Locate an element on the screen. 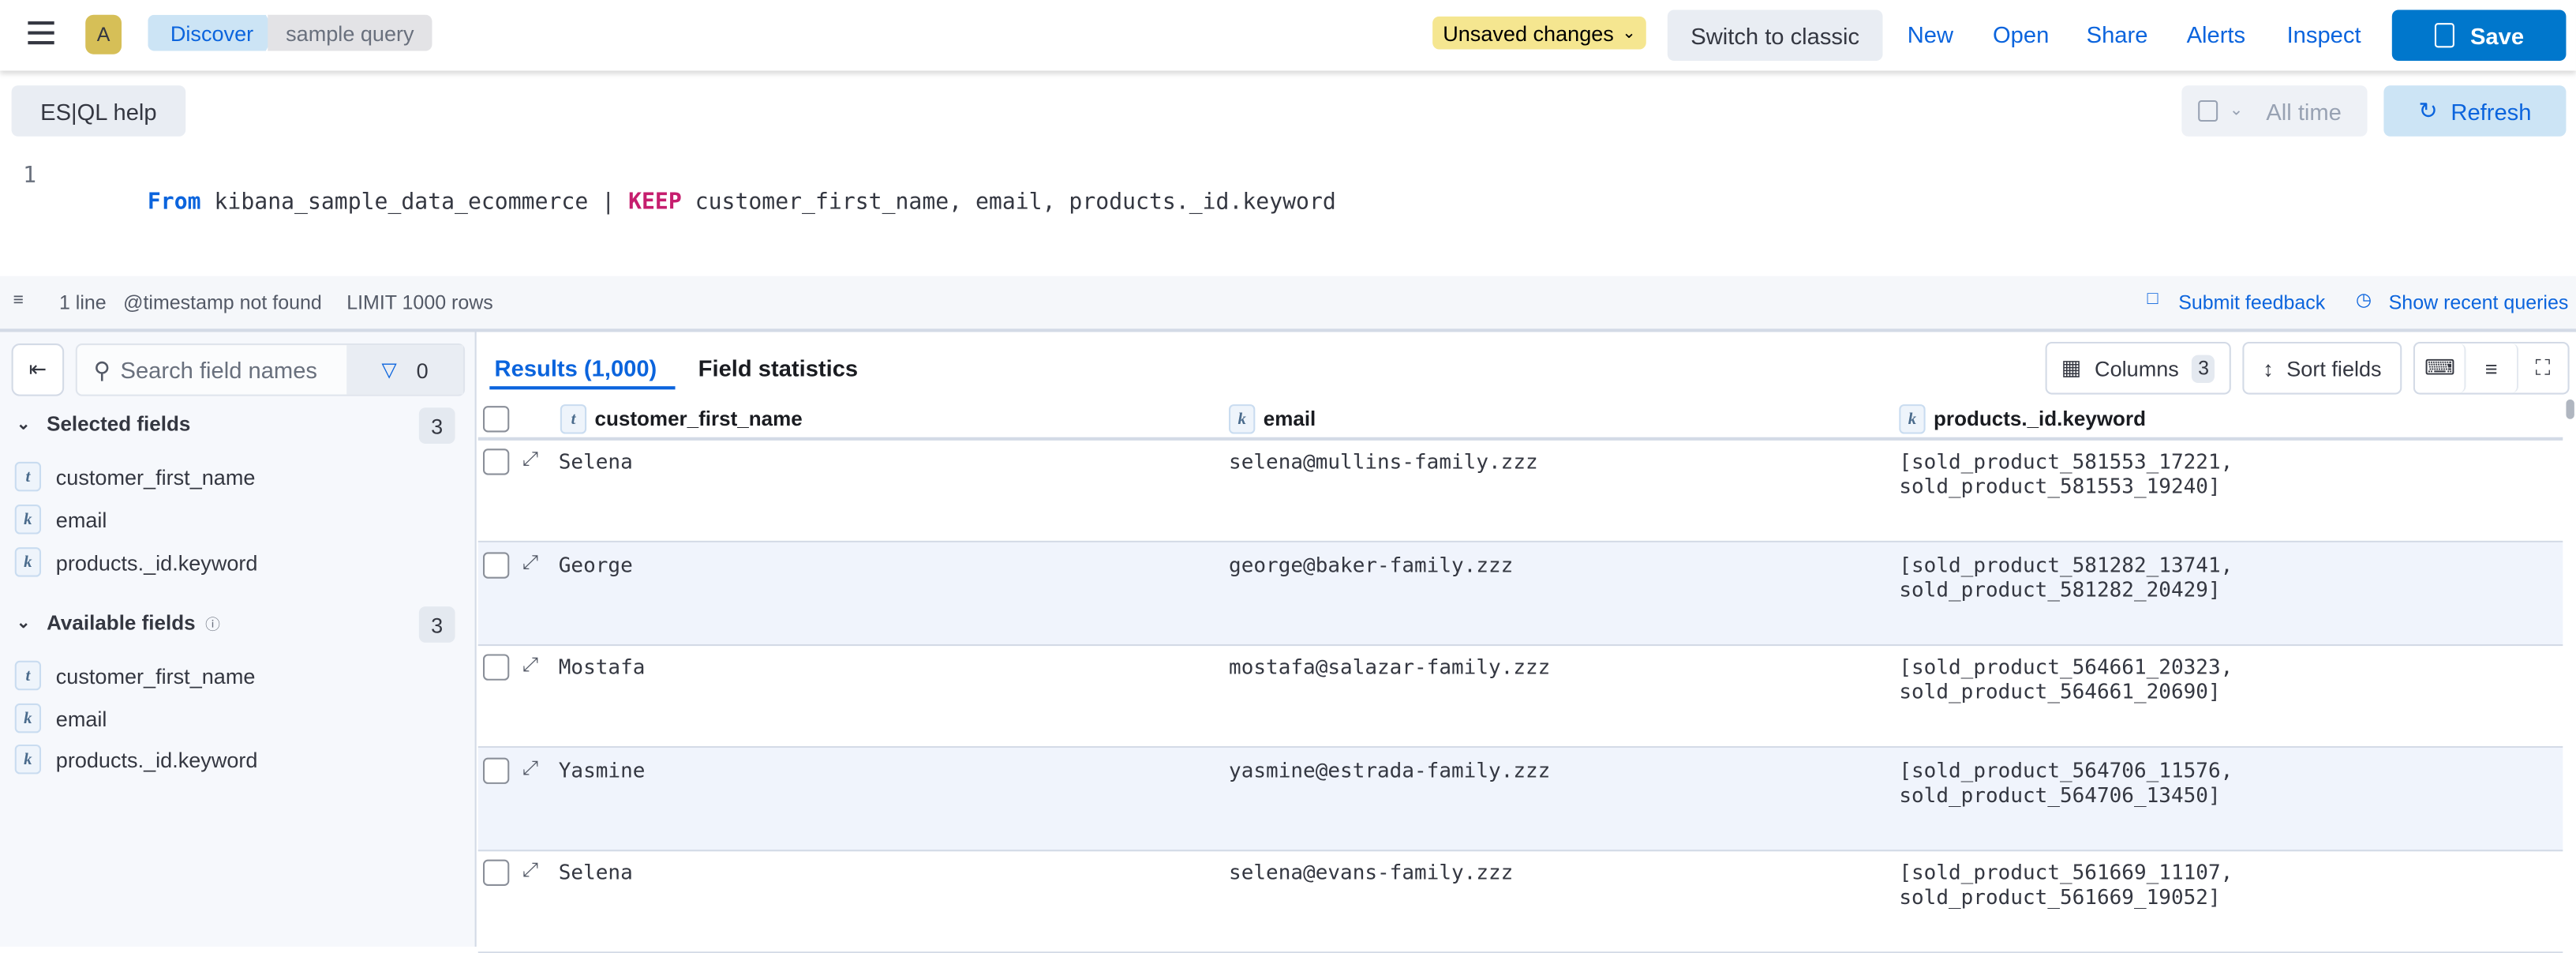 This screenshot has width=2576, height=953. column-header-products-id: k products._id.keyword is located at coordinates (2022, 419).